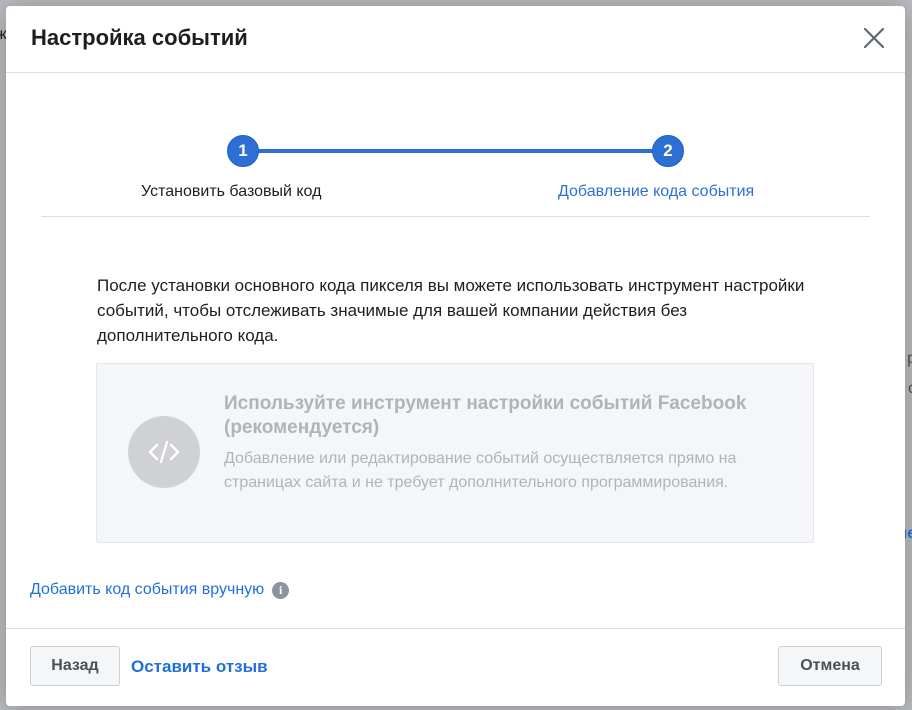 This screenshot has height=710, width=912. What do you see at coordinates (455, 39) in the screenshot?
I see `dialog-header: Настройка событий` at bounding box center [455, 39].